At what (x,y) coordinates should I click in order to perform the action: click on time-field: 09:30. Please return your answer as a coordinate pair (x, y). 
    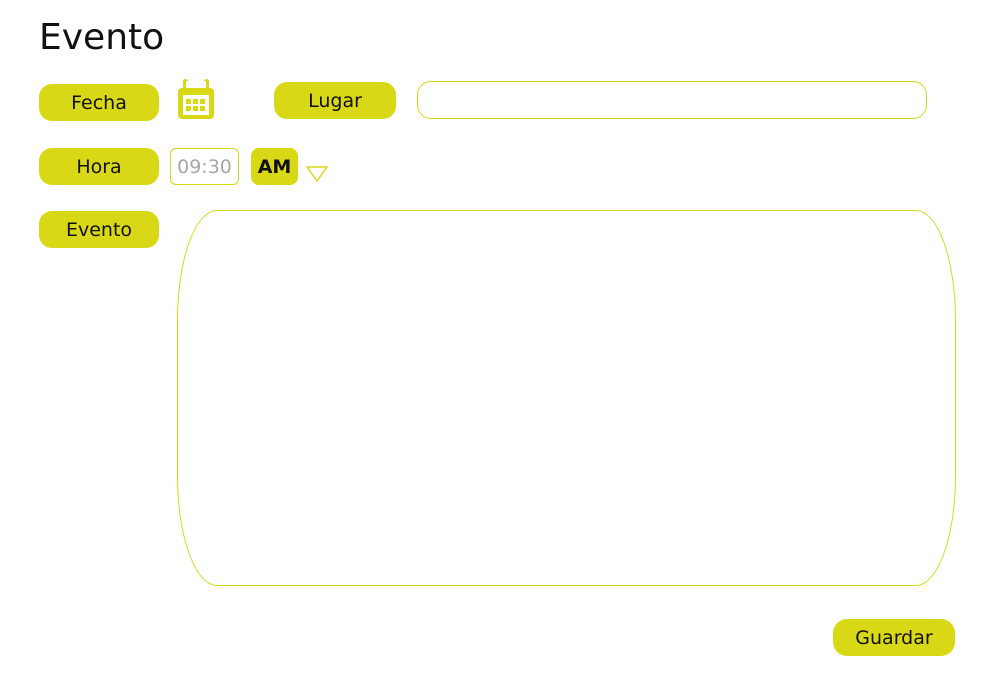
    Looking at the image, I should click on (204, 166).